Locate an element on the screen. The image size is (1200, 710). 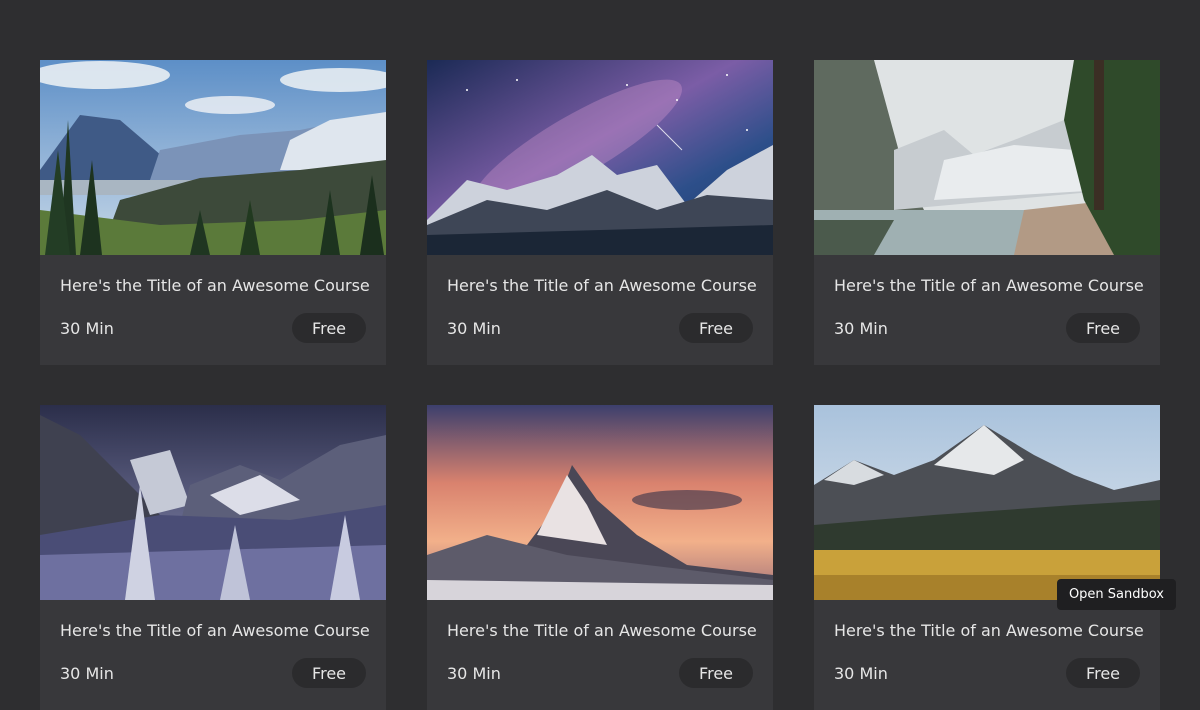
milky-way-mountains-image is located at coordinates (600, 157).